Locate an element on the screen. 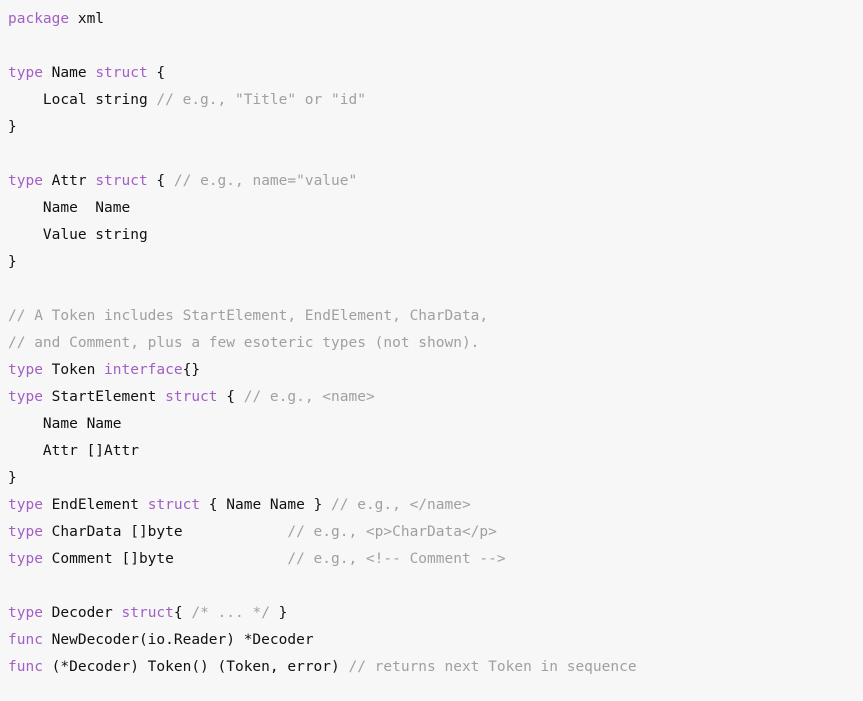 The height and width of the screenshot is (701, 863). code-token-comment: // returns next Token in sequence is located at coordinates (492, 667).